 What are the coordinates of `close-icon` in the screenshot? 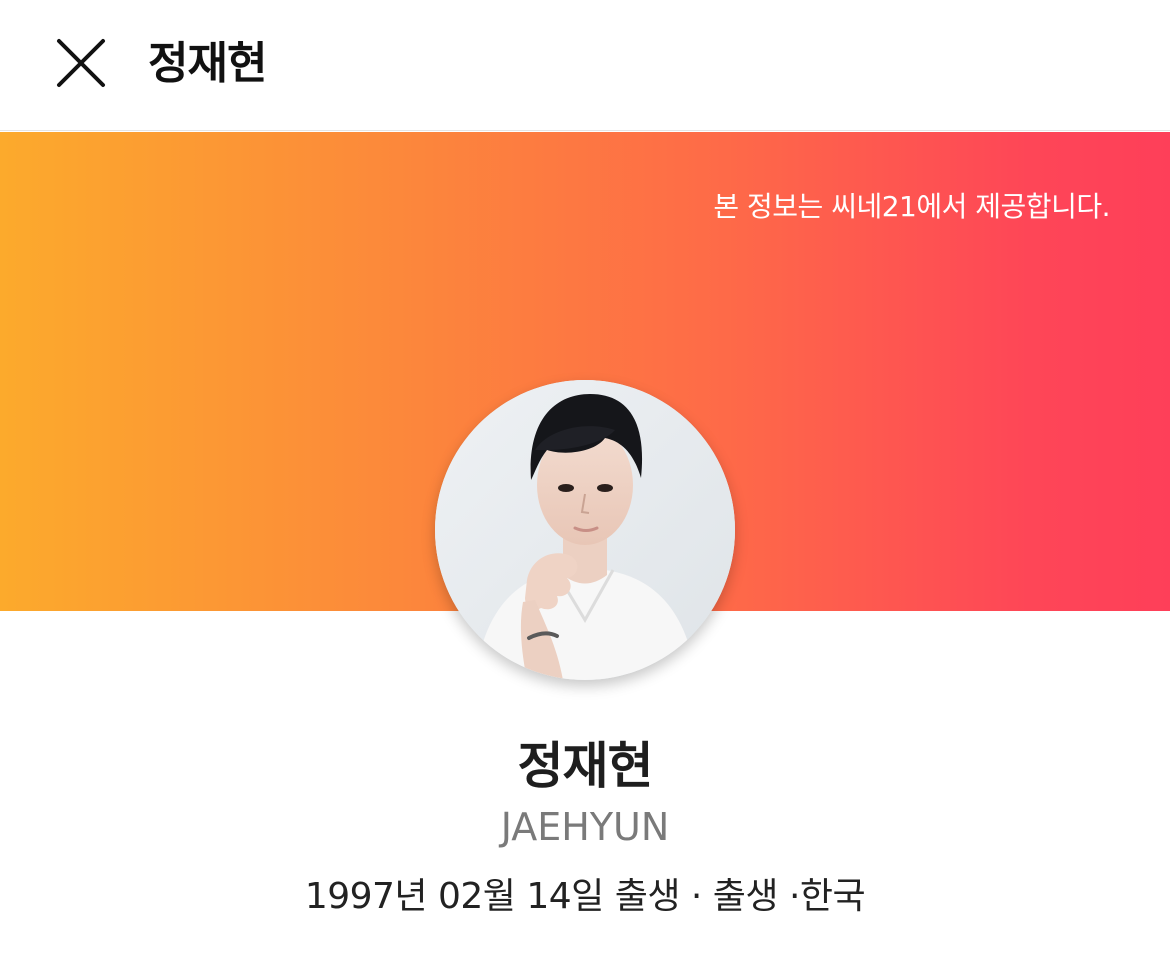 It's located at (81, 63).